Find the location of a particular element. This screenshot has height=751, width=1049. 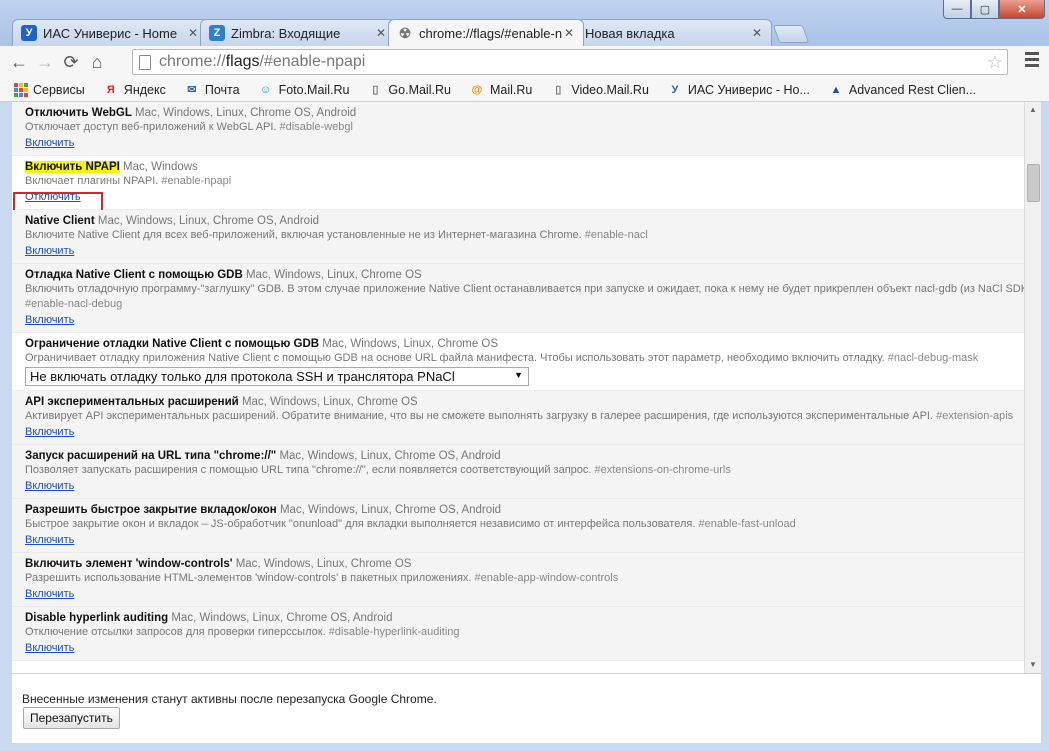

page-icon is located at coordinates (145, 62).